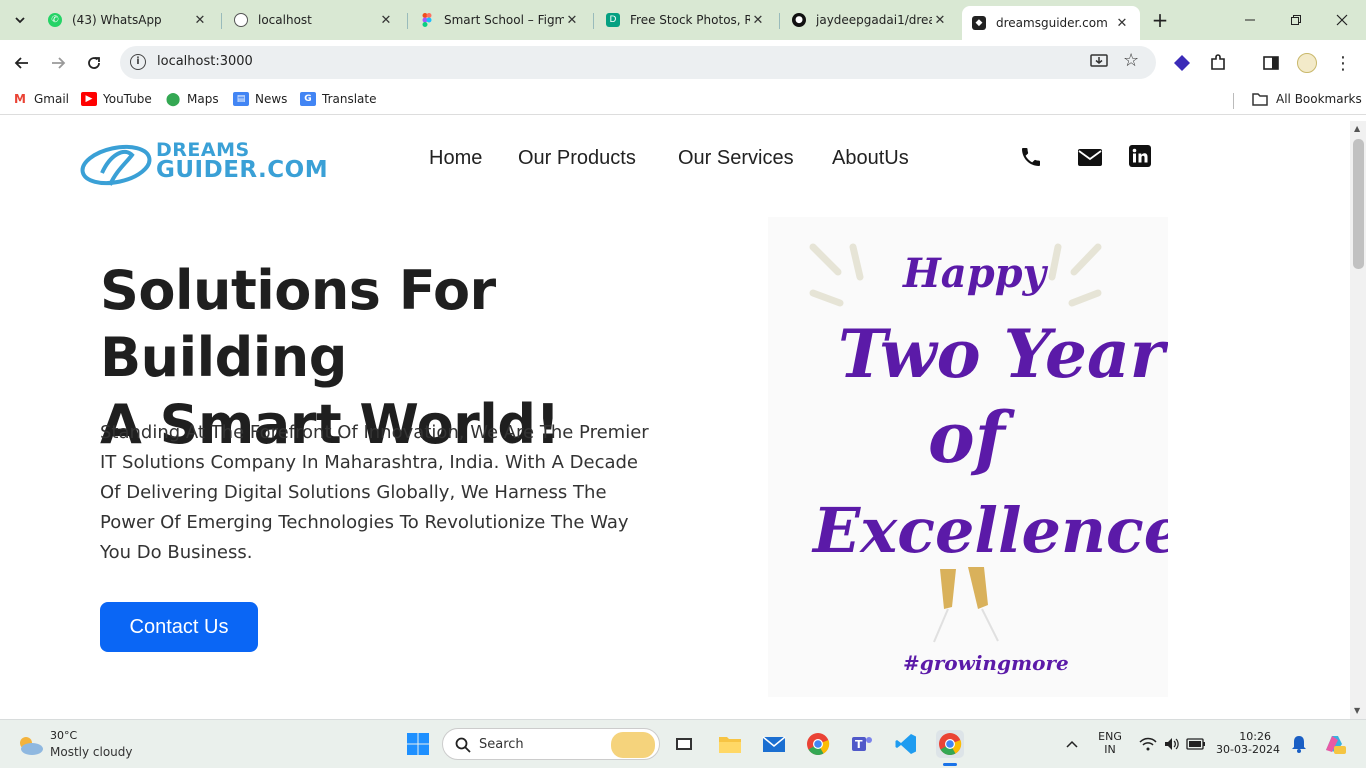  I want to click on extension-diamond-icon, so click(1182, 63).